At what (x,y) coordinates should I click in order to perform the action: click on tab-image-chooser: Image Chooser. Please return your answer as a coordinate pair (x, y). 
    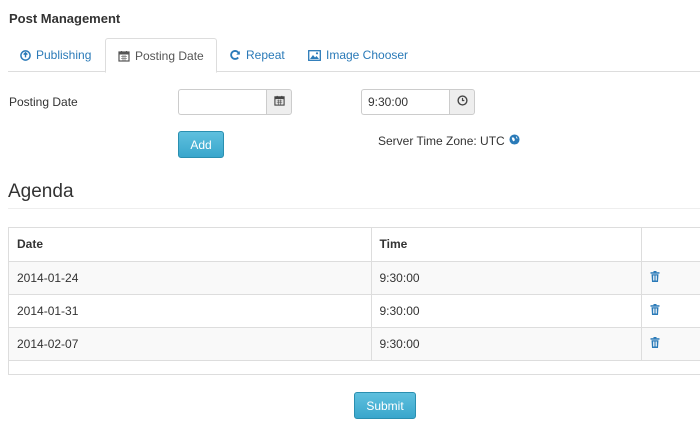
    Looking at the image, I should click on (358, 55).